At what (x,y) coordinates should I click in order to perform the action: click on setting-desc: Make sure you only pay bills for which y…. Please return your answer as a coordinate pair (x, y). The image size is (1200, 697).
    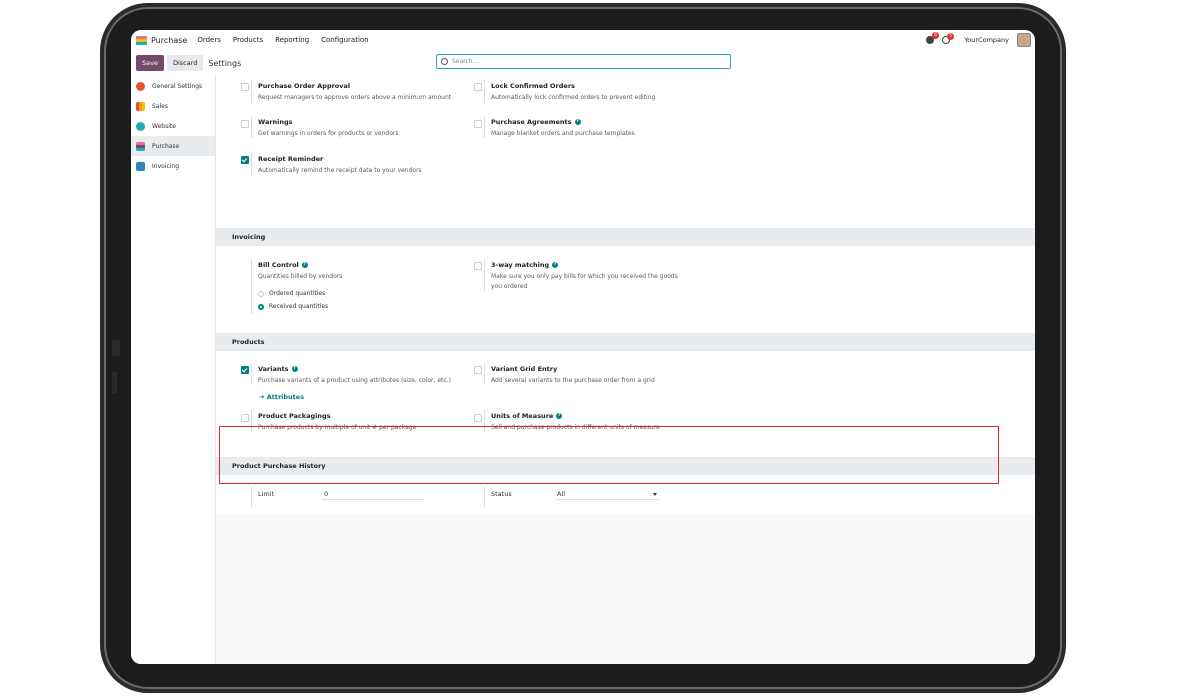
    Looking at the image, I should click on (584, 276).